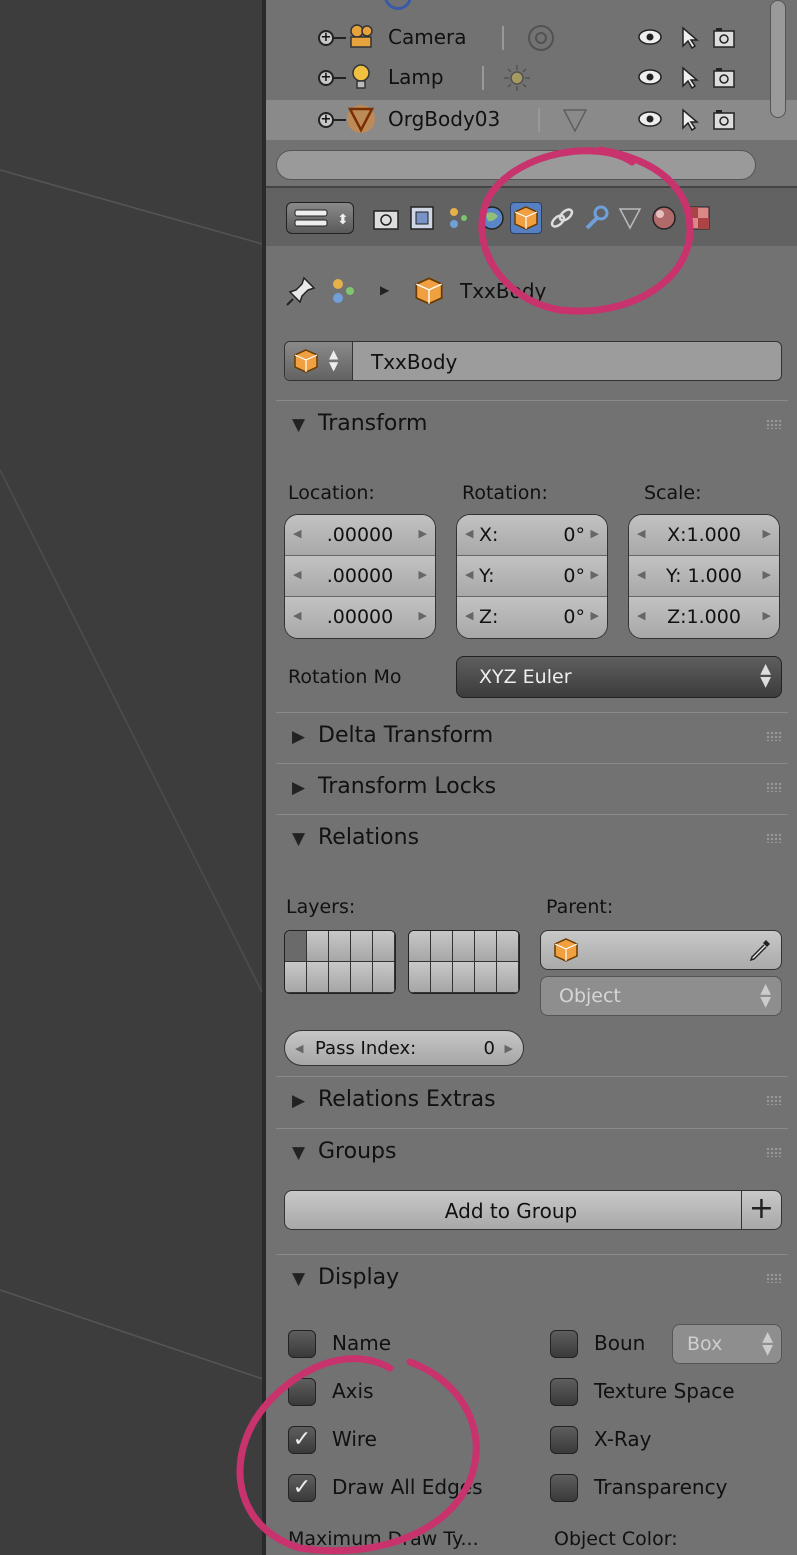 Image resolution: width=797 pixels, height=1555 pixels. What do you see at coordinates (403, 1441) in the screenshot?
I see `checkbox-wire: ✓ Wire` at bounding box center [403, 1441].